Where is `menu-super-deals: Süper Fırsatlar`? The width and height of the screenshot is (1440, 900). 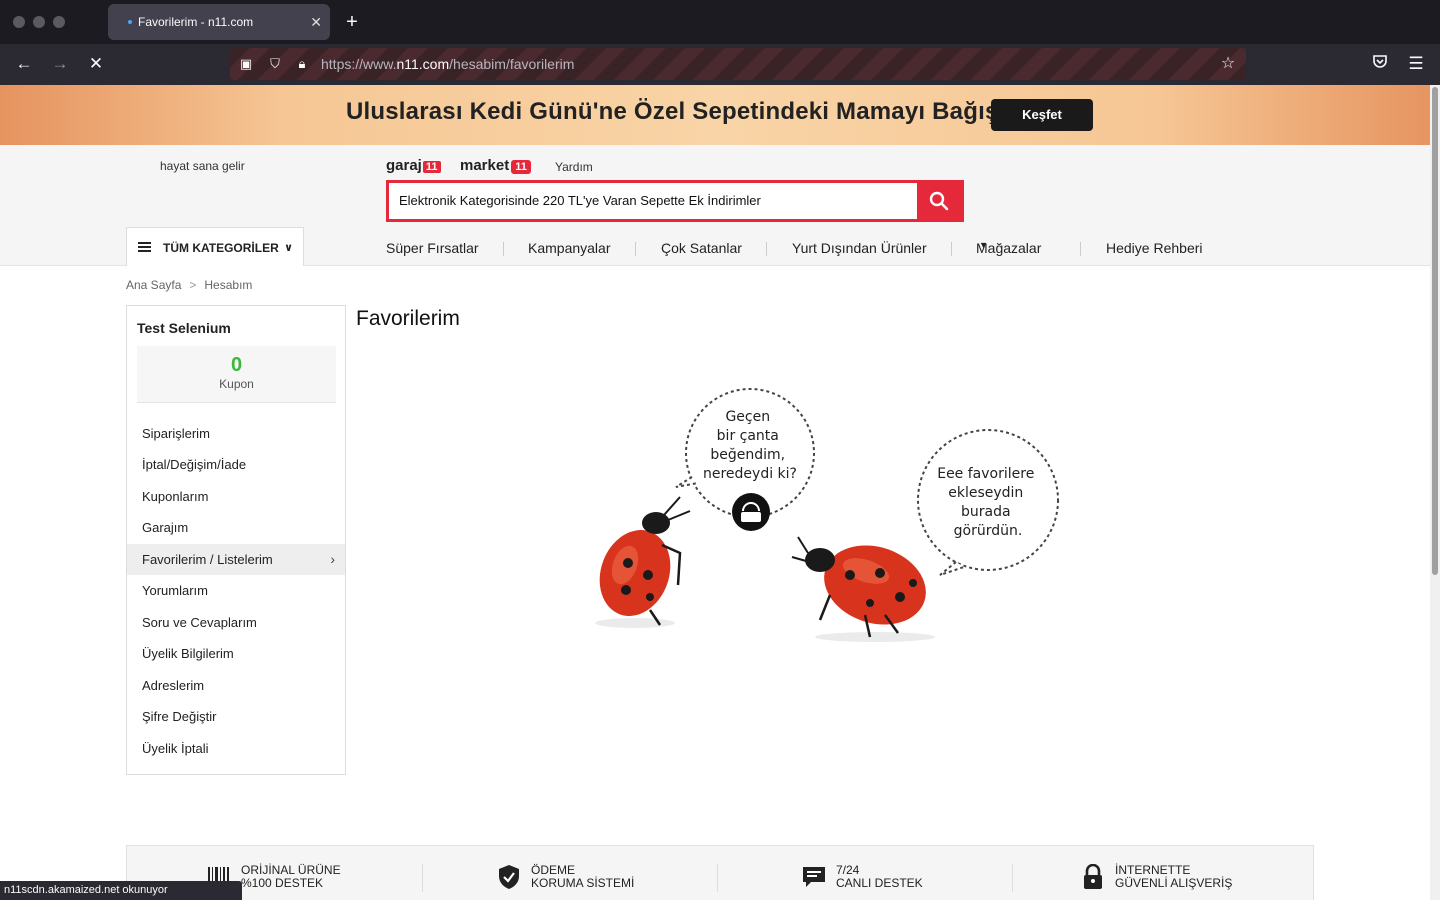 menu-super-deals: Süper Fırsatlar is located at coordinates (432, 248).